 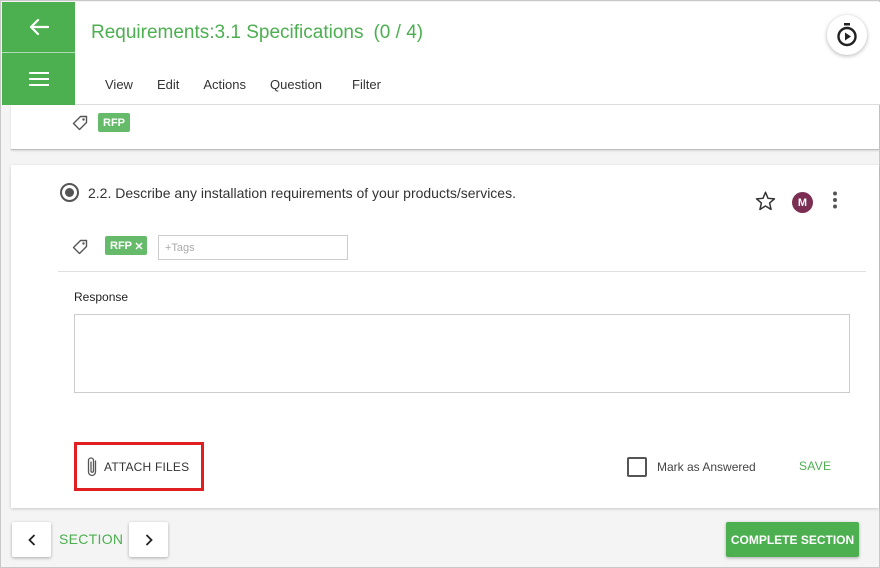 I want to click on previous-question-card: RFP, so click(x=445, y=127).